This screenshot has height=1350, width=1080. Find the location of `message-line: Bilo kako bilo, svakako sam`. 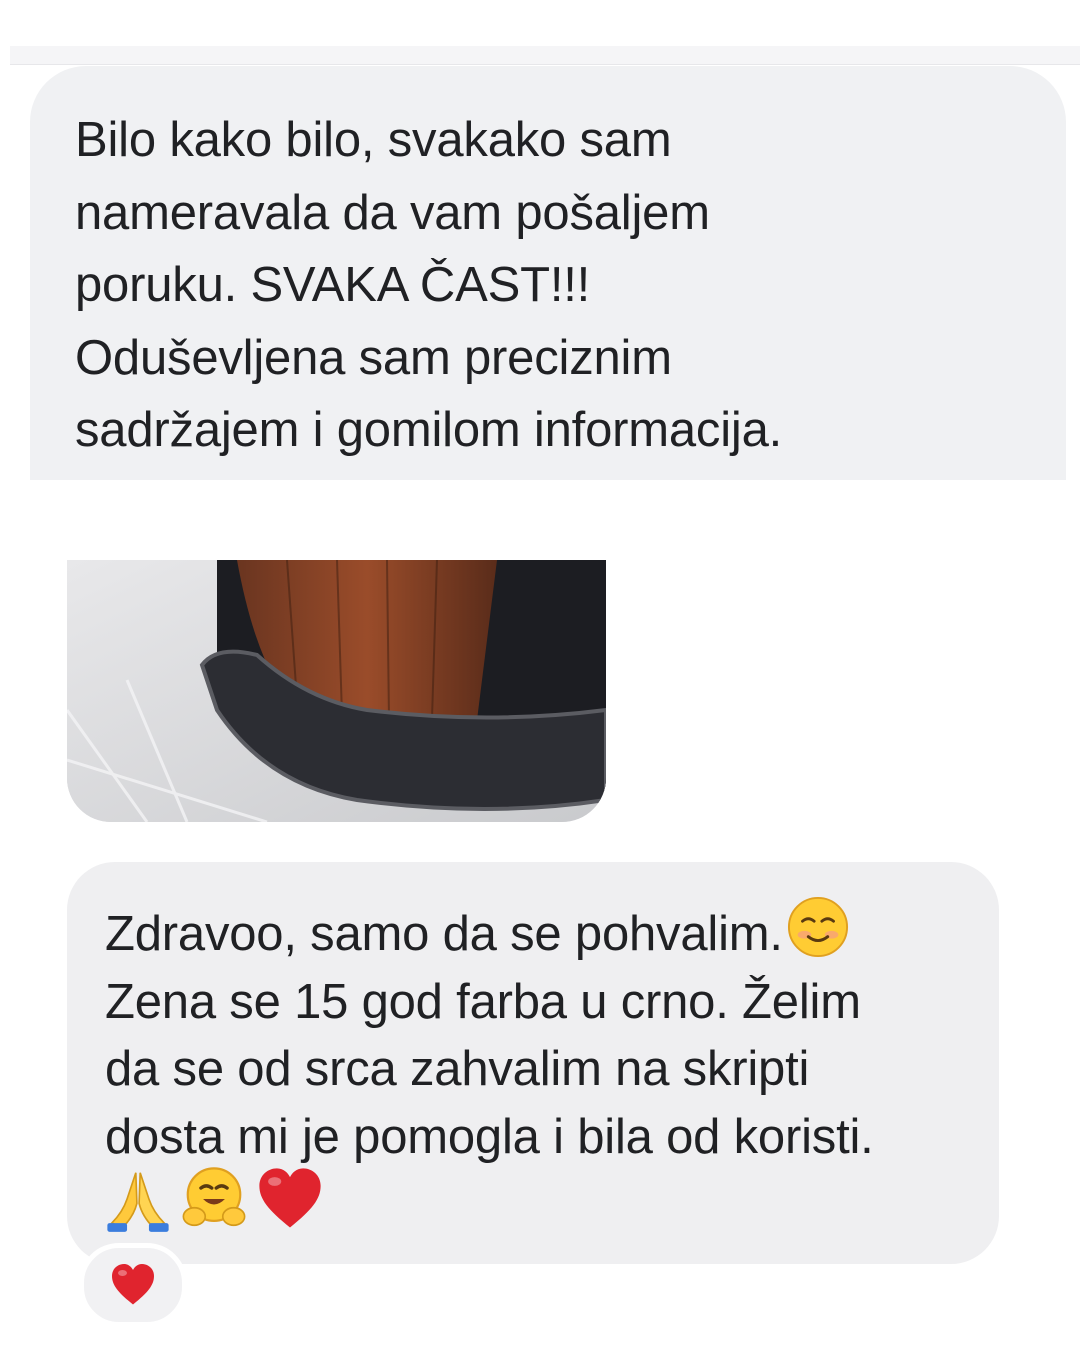

message-line: Bilo kako bilo, svakako sam is located at coordinates (373, 140).